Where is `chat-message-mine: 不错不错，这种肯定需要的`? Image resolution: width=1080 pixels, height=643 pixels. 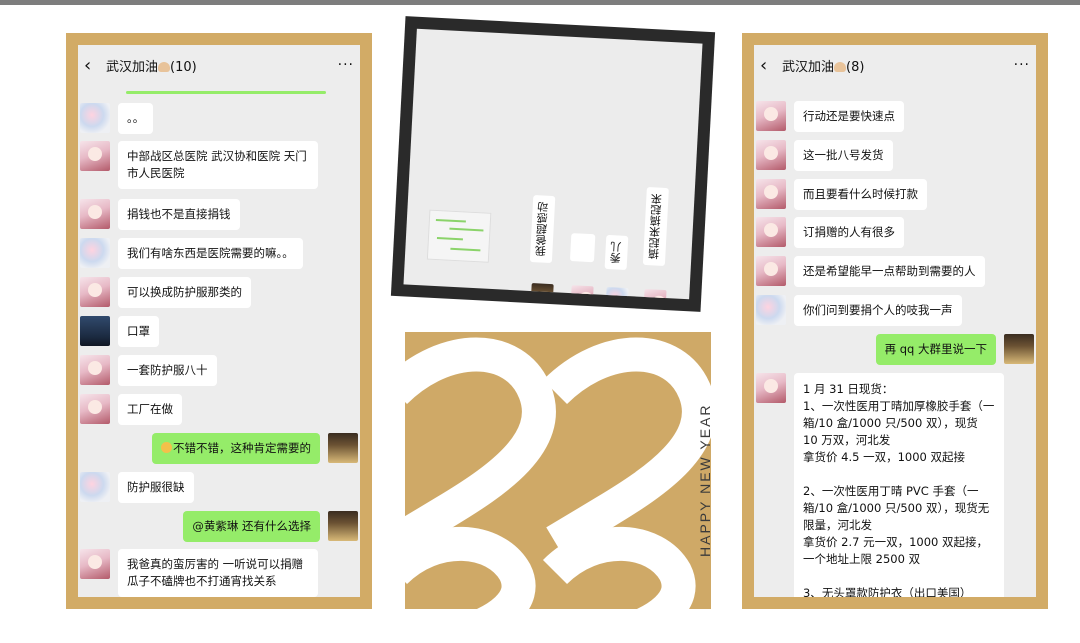
chat-message-mine: 不错不错，这种肯定需要的 is located at coordinates (219, 448).